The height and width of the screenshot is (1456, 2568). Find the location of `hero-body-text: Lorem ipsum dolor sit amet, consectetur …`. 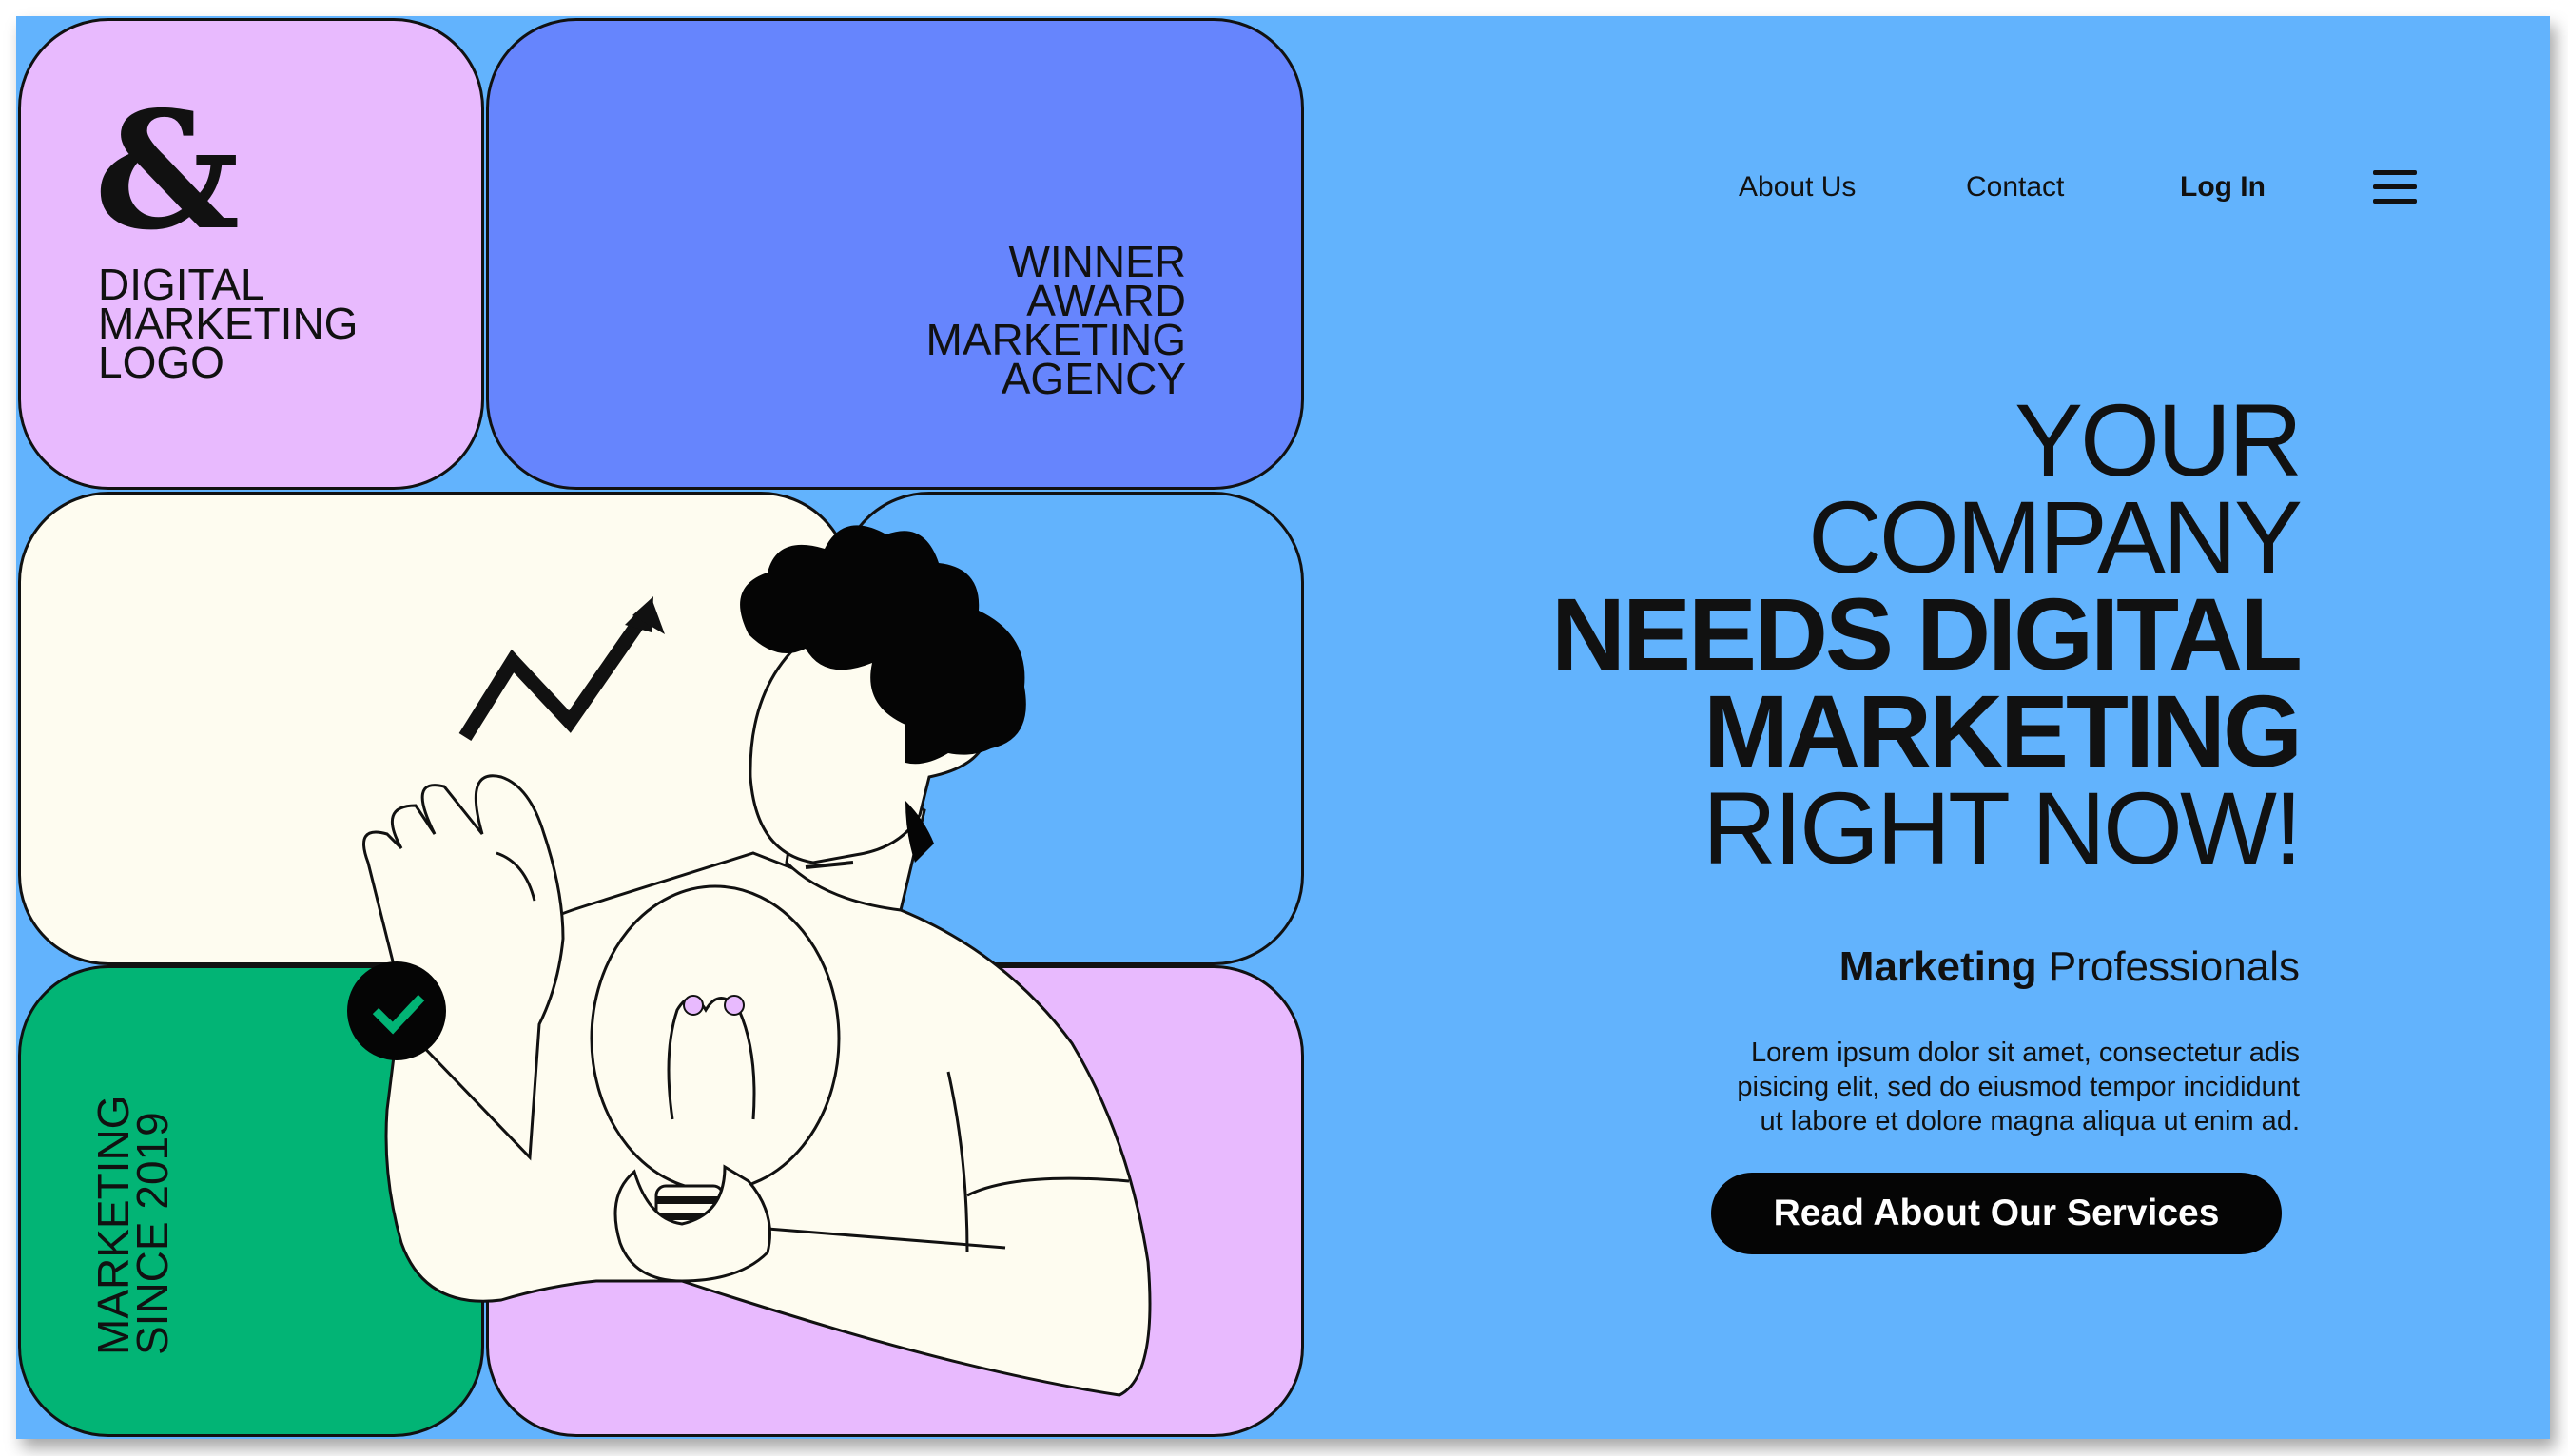

hero-body-text: Lorem ipsum dolor sit amet, consectetur … is located at coordinates (1957, 1087).